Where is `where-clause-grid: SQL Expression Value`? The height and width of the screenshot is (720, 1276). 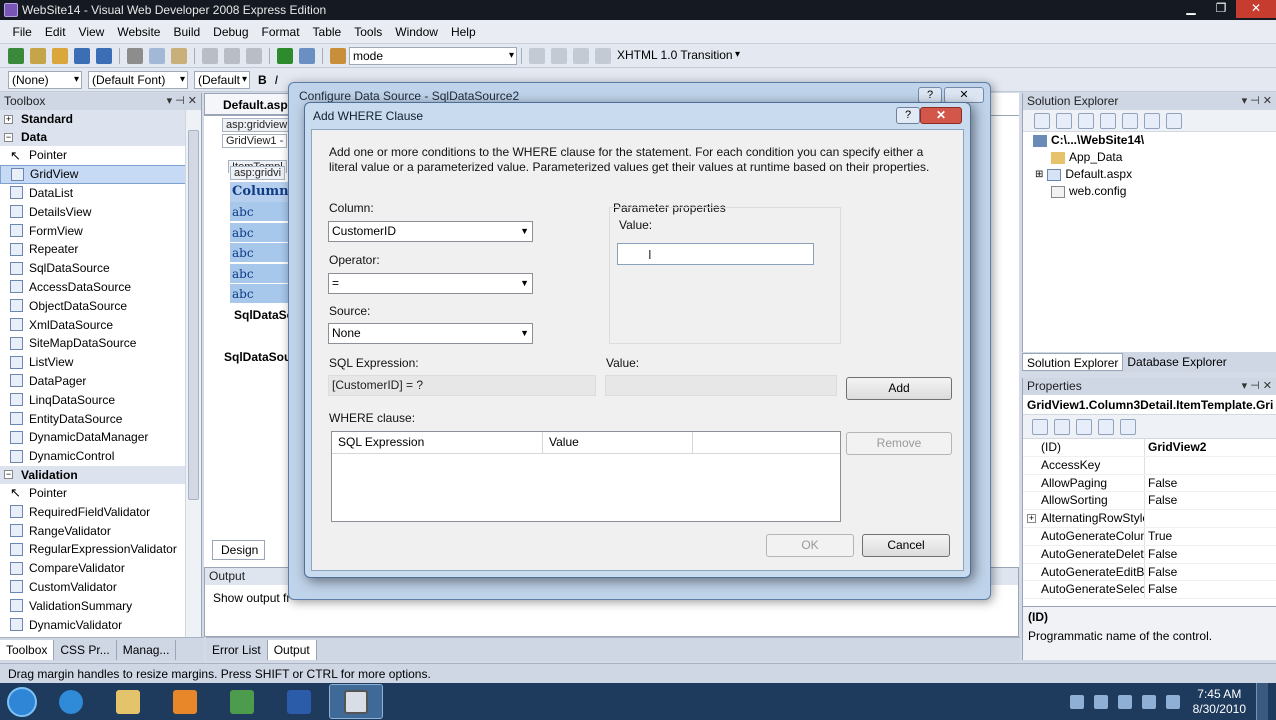 where-clause-grid: SQL Expression Value is located at coordinates (586, 476).